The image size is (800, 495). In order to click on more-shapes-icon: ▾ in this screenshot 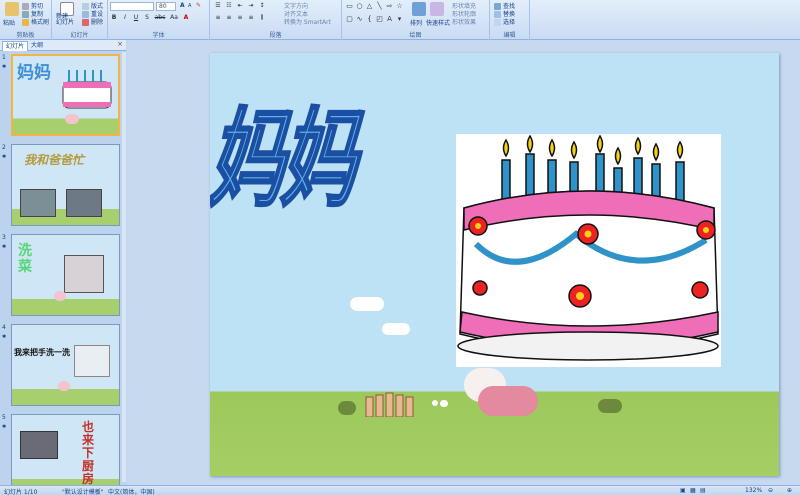, I will do `click(399, 21)`.